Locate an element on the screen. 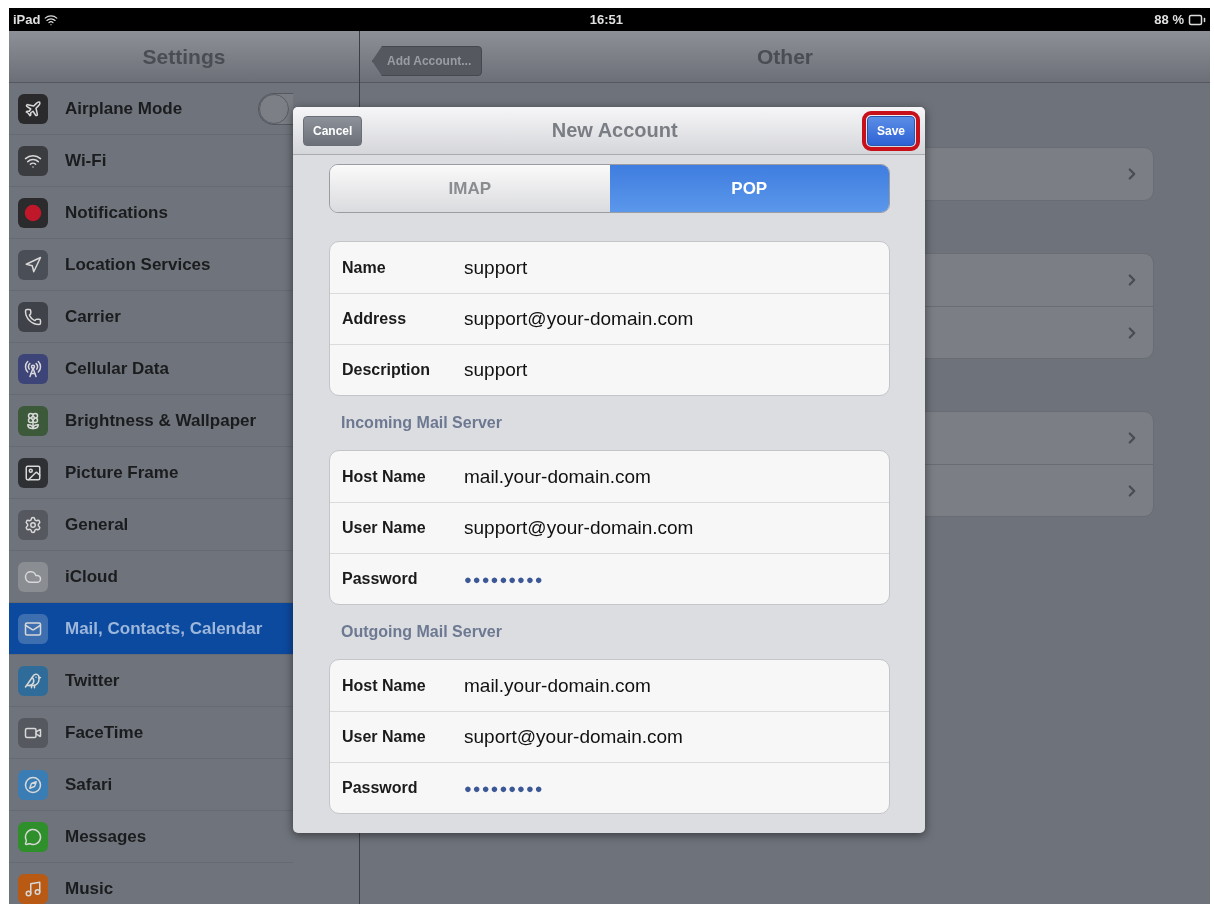 The height and width of the screenshot is (904, 1214). settings-item: Notifications is located at coordinates (151, 213).